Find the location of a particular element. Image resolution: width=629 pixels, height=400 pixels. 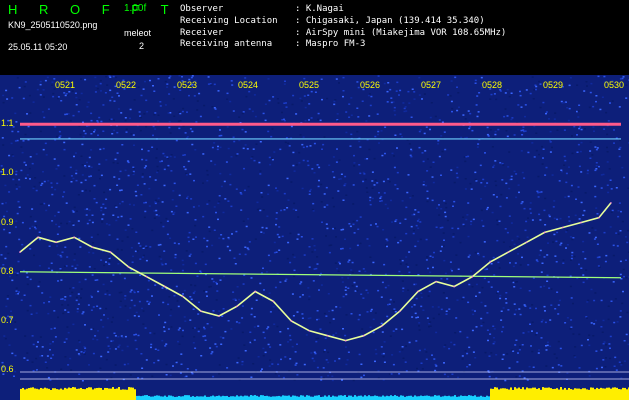

y-tick-label: 0.7 is located at coordinates (7, 319).